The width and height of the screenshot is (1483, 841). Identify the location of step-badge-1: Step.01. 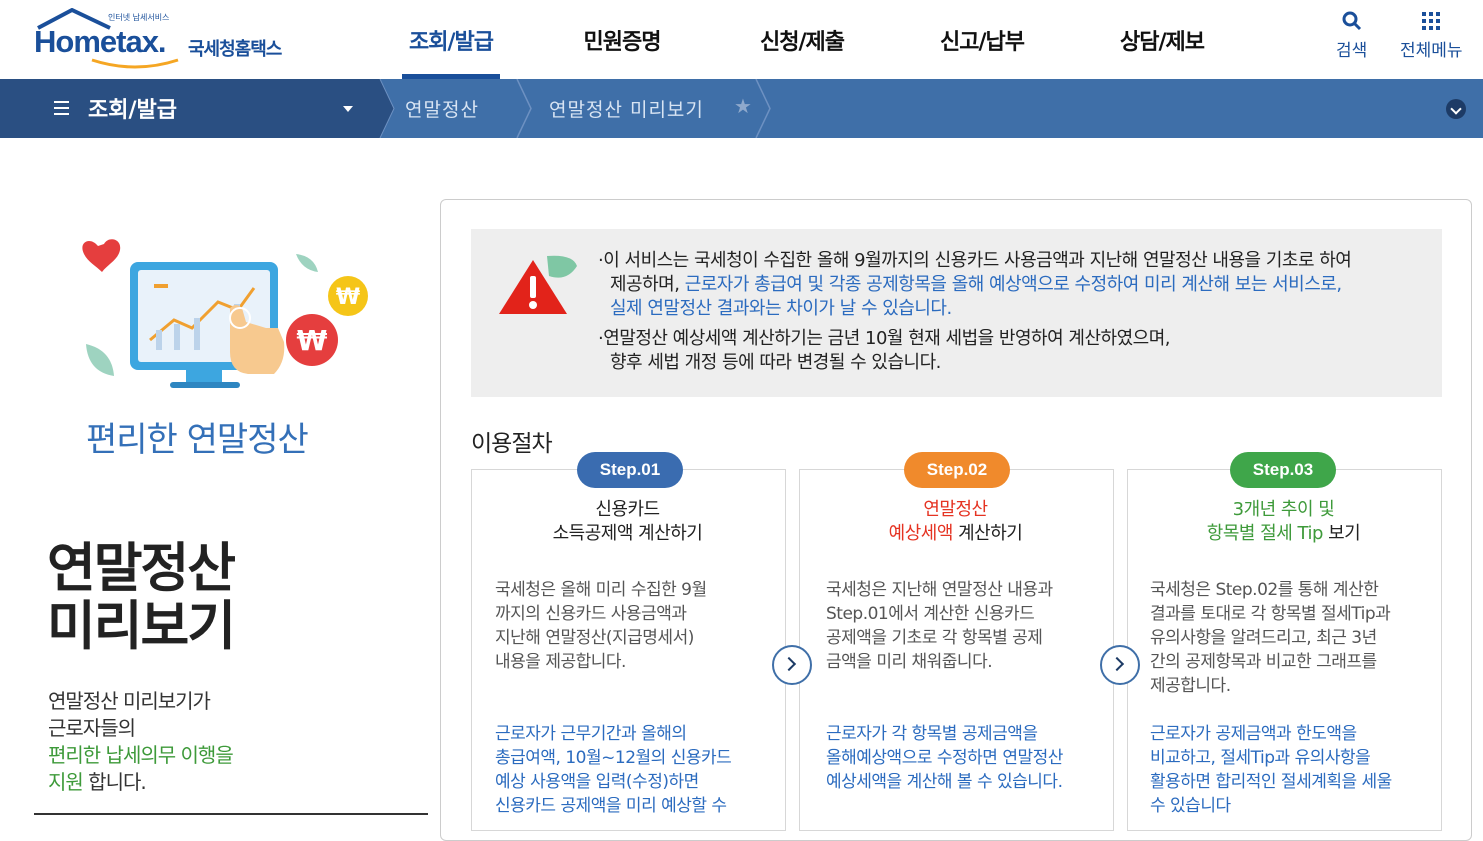
(630, 470).